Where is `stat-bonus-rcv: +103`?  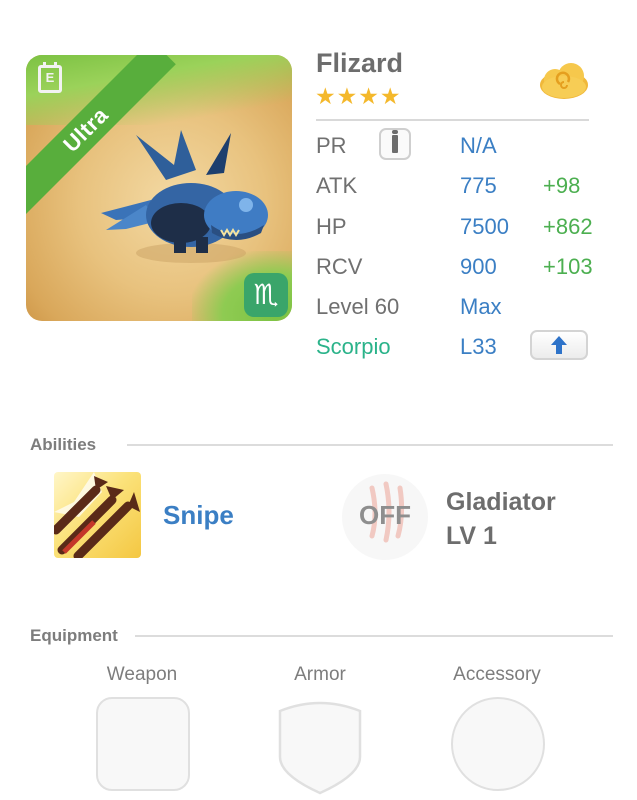
stat-bonus-rcv: +103 is located at coordinates (568, 266).